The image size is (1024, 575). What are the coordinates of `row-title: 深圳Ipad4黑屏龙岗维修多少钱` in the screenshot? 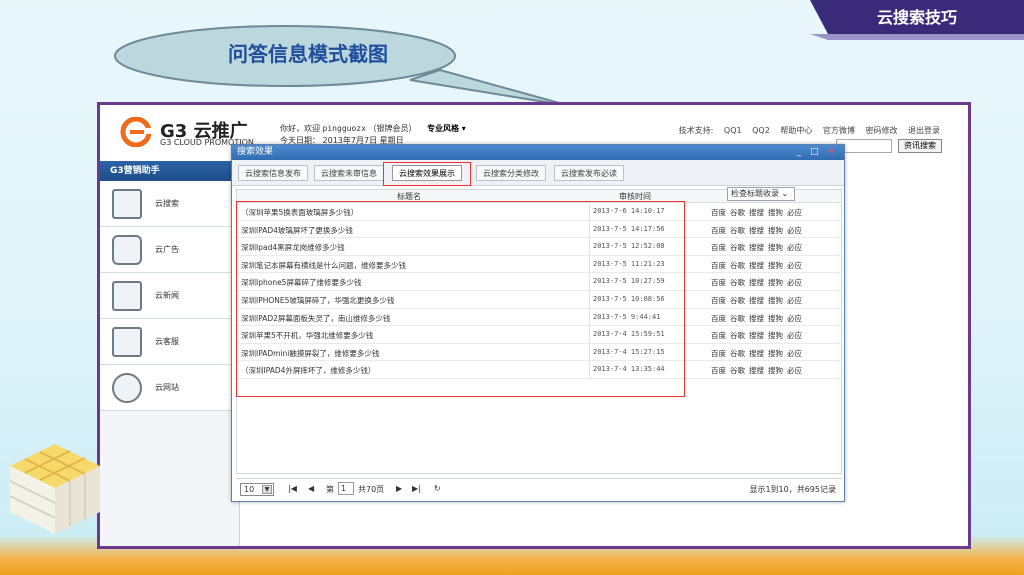 It's located at (293, 247).